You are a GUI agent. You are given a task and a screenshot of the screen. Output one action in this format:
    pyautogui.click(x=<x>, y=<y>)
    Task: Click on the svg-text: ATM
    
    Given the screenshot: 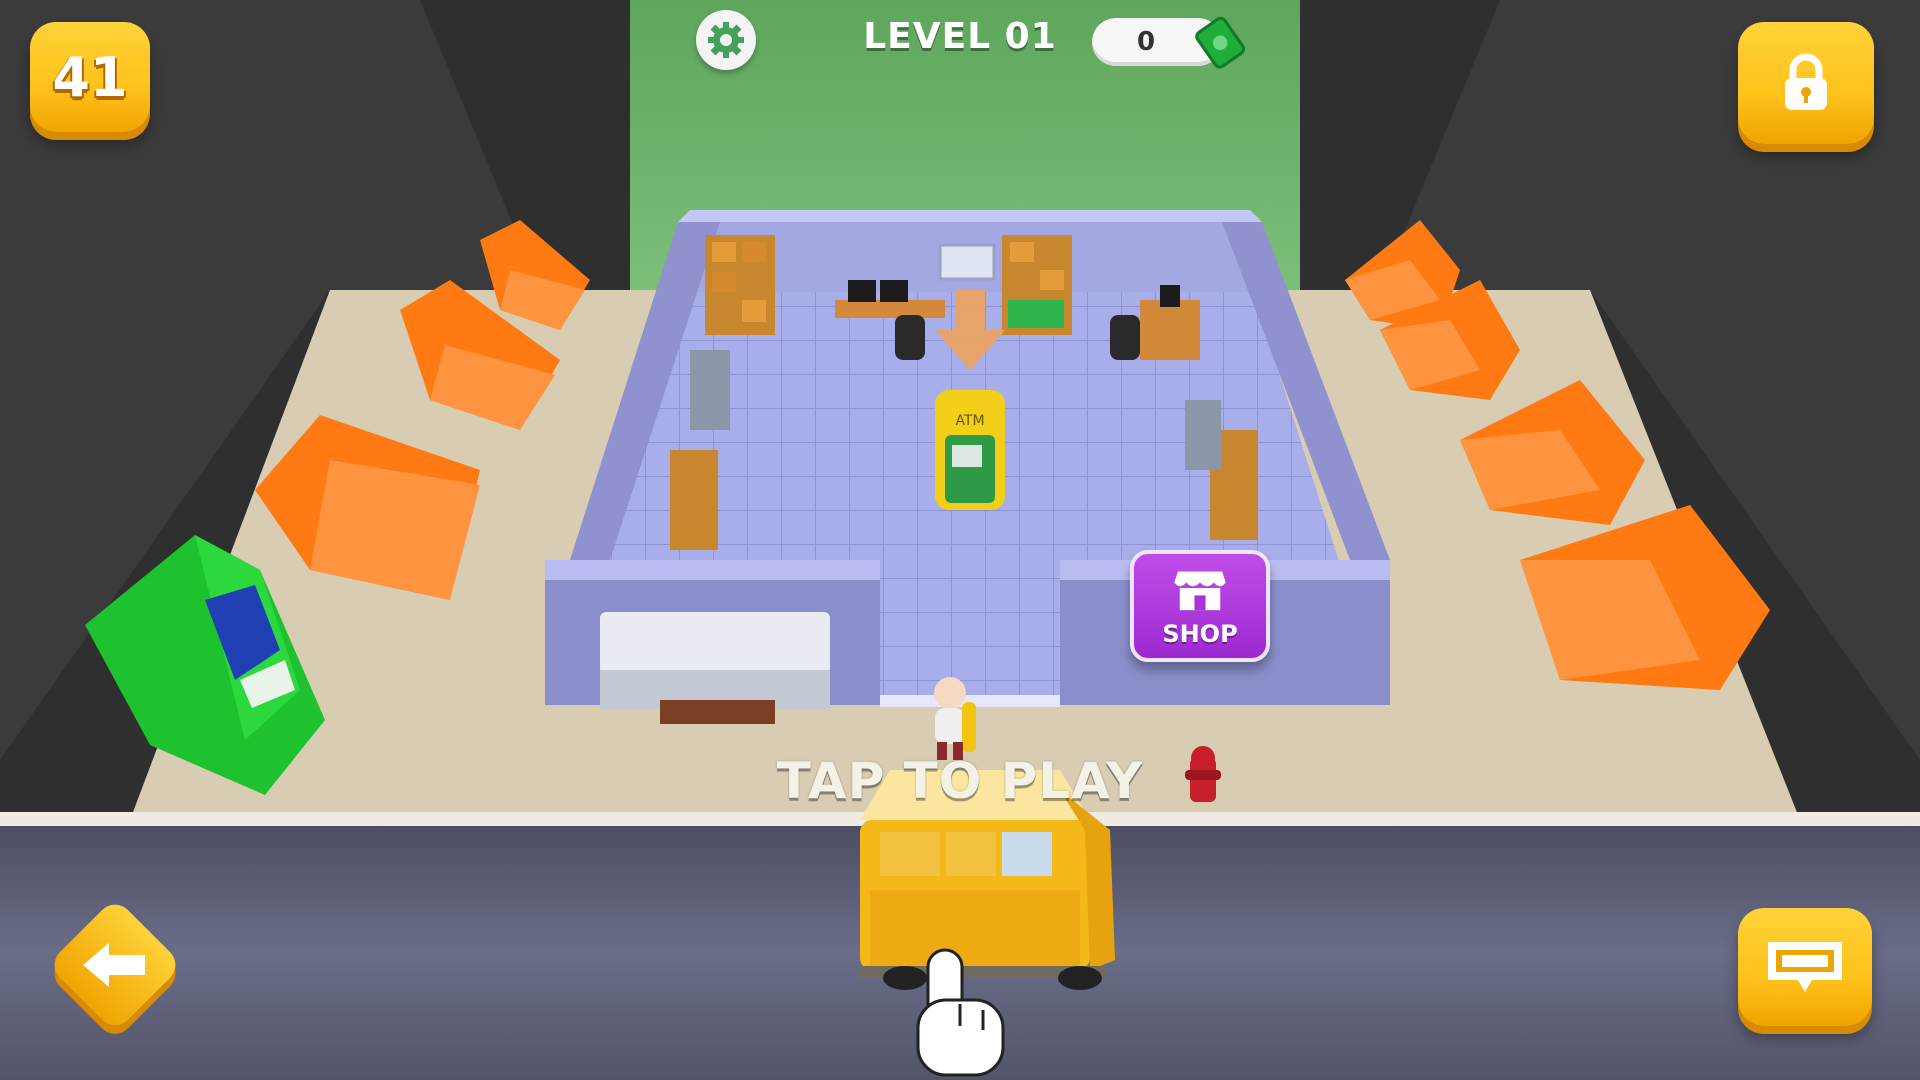 What is the action you would take?
    pyautogui.click(x=969, y=421)
    